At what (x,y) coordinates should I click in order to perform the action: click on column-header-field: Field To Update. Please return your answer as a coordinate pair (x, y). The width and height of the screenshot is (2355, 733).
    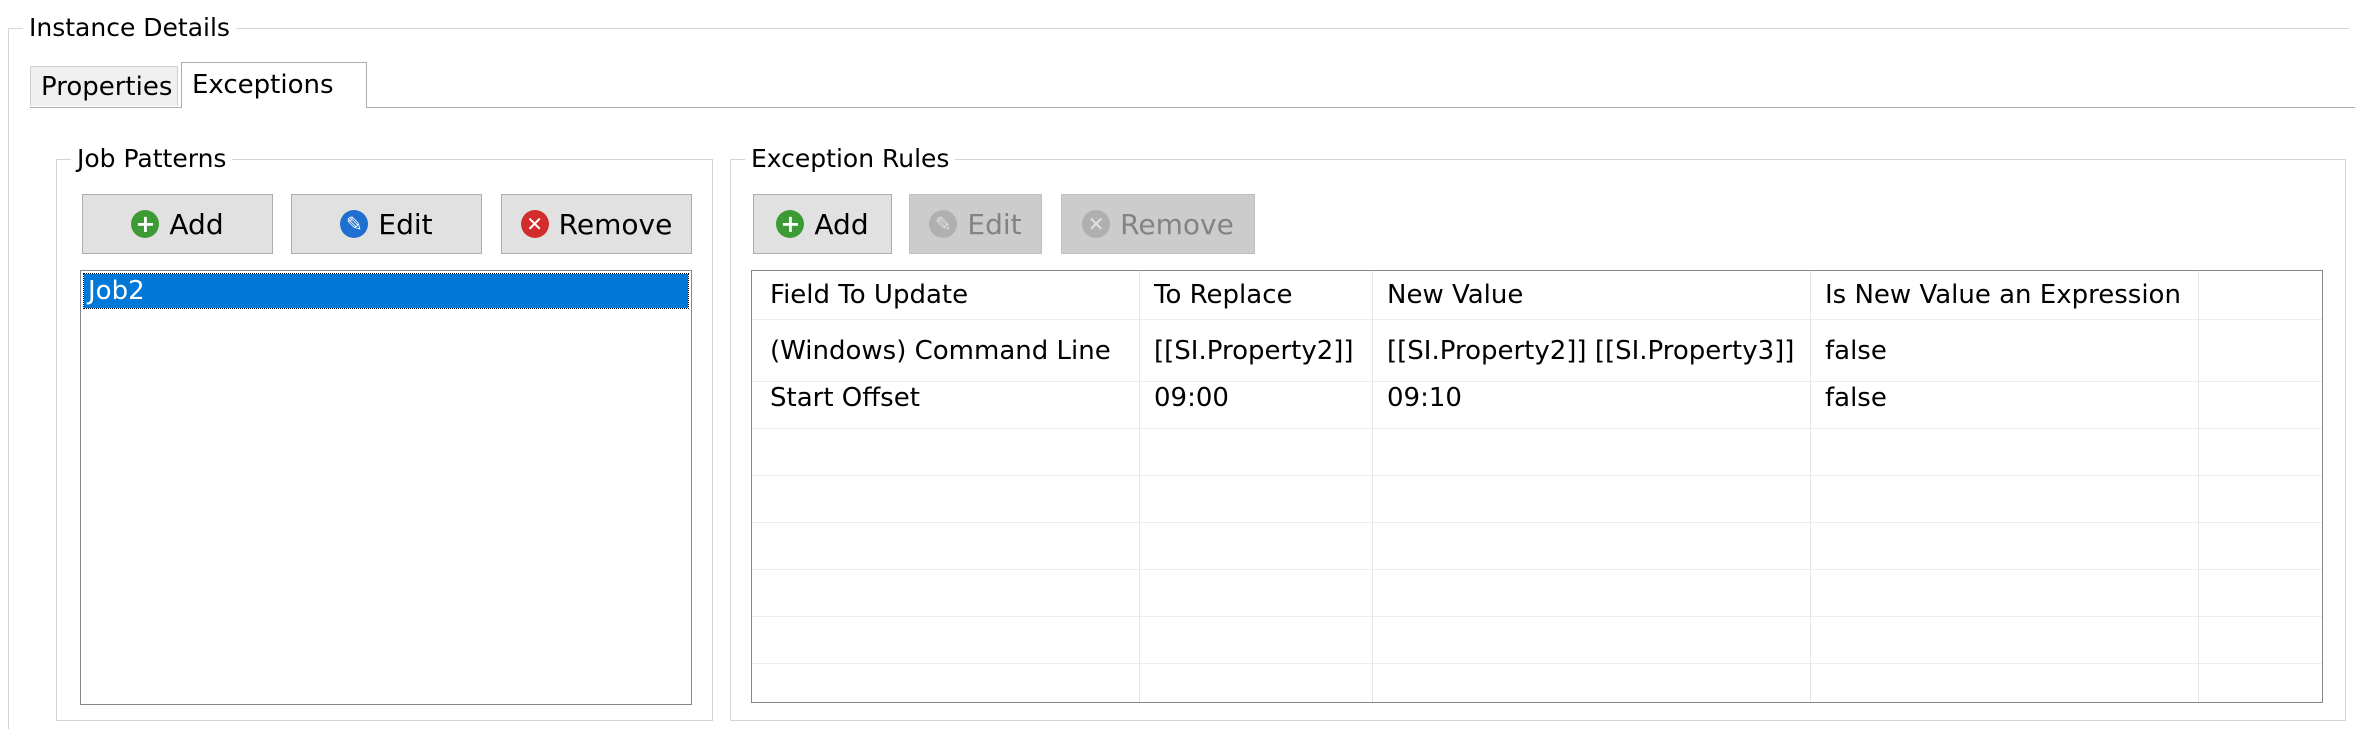
    Looking at the image, I should click on (869, 295).